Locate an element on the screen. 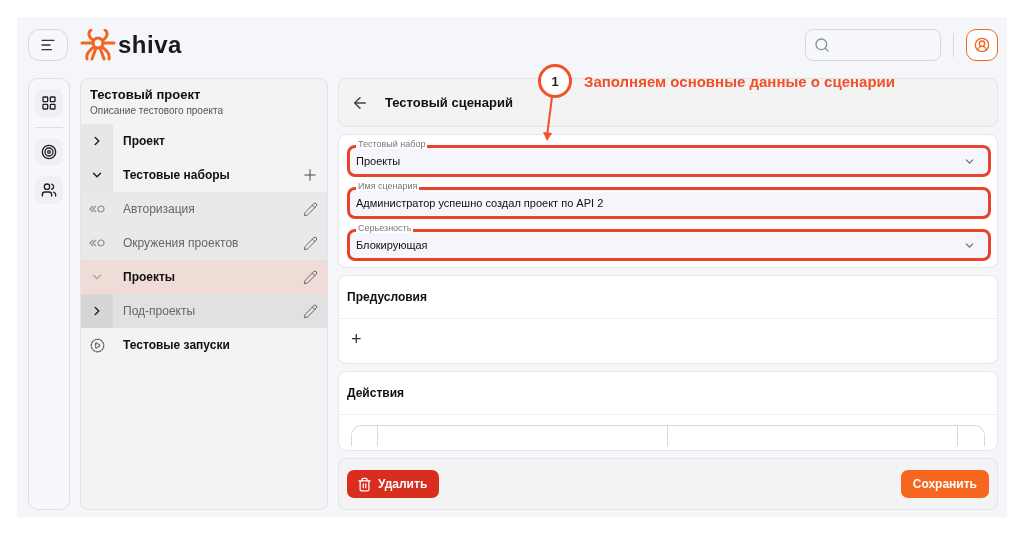  logo: shiva is located at coordinates (131, 45).